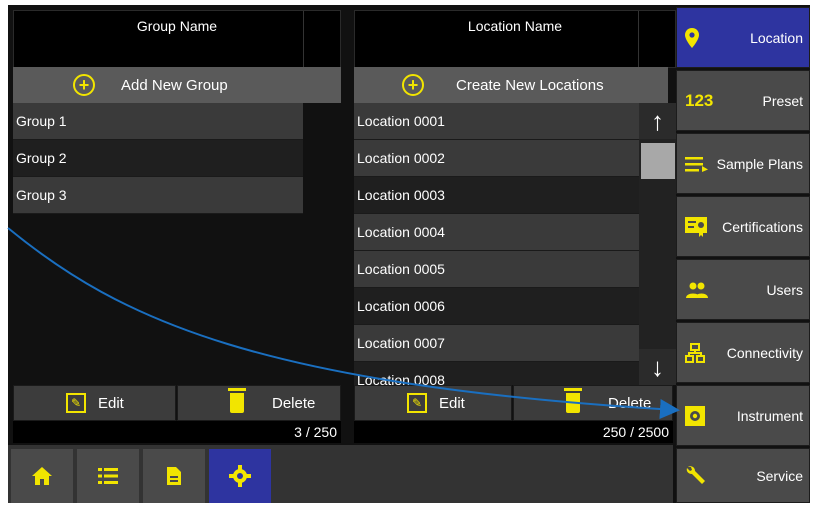 The height and width of the screenshot is (506, 815). Describe the element at coordinates (695, 415) in the screenshot. I see `gear-box-icon` at that location.